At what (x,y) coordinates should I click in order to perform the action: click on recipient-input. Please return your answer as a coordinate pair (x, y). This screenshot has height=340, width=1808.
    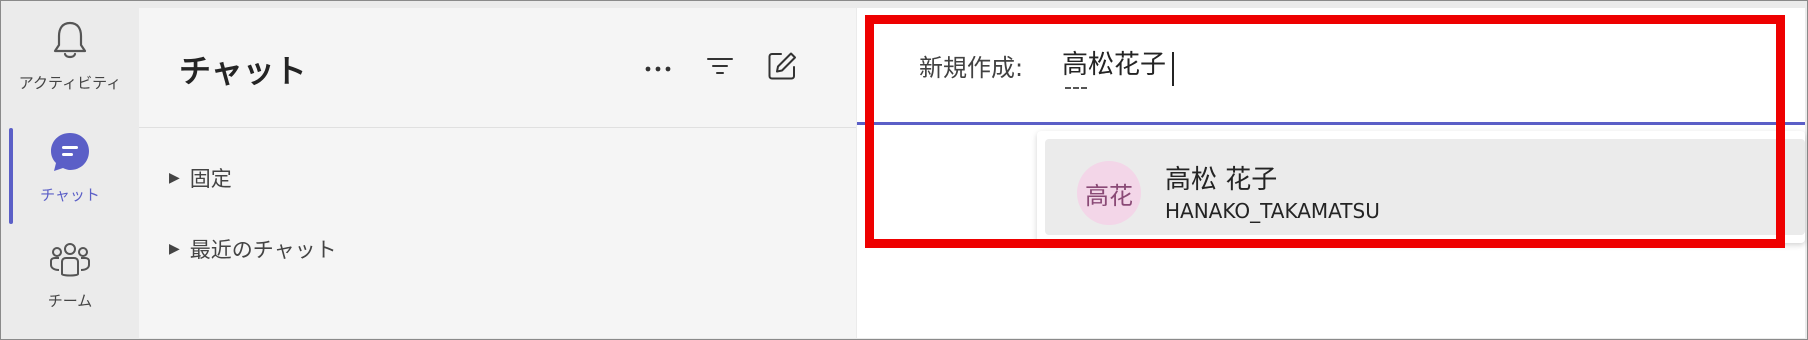
    Looking at the image, I should click on (1262, 62).